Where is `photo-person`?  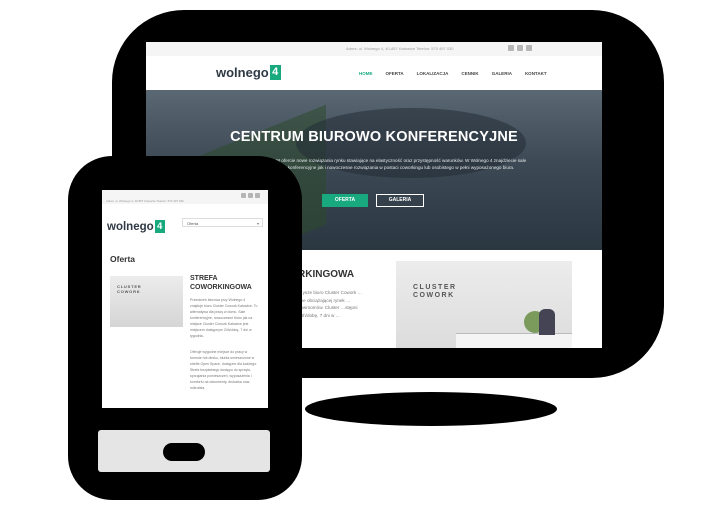 photo-person is located at coordinates (547, 322).